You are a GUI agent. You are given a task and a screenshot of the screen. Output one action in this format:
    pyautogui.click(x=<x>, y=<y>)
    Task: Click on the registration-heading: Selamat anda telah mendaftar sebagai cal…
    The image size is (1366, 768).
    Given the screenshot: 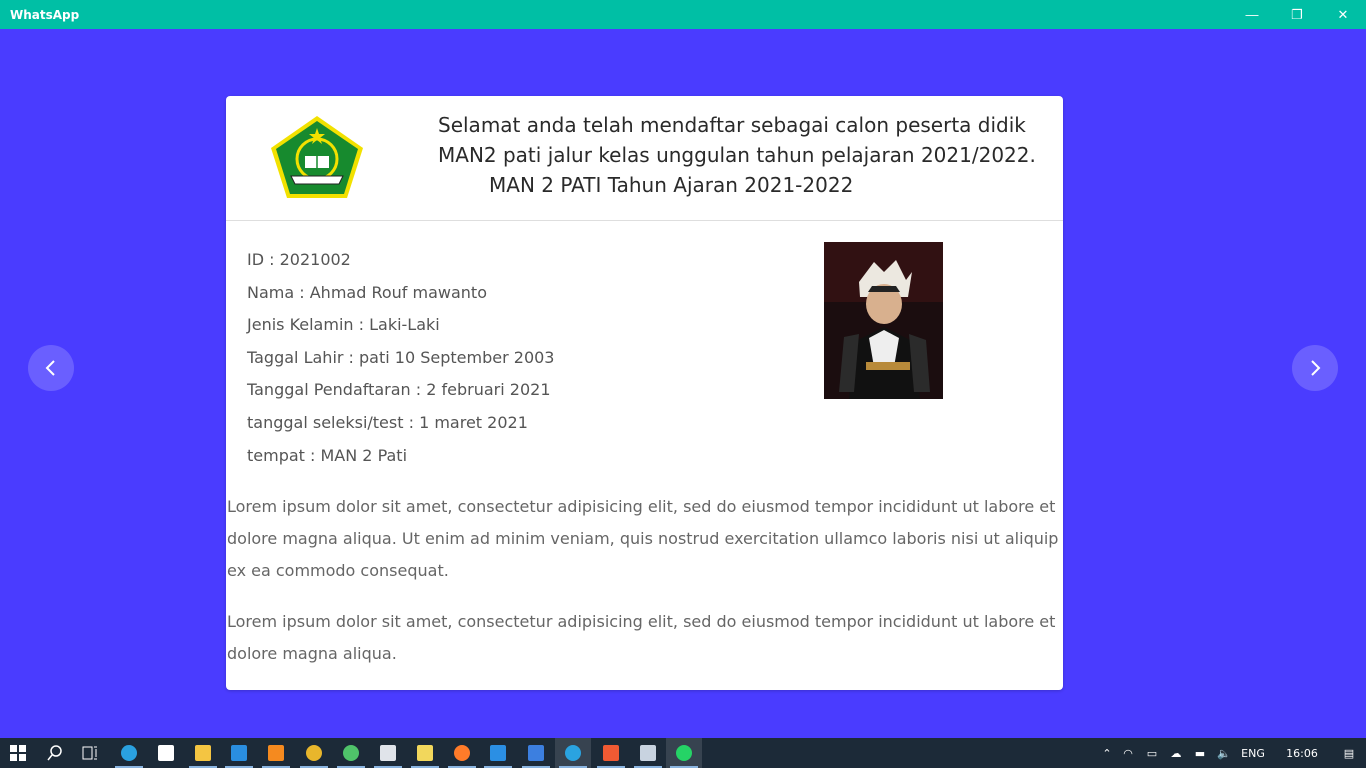 What is the action you would take?
    pyautogui.click(x=737, y=155)
    